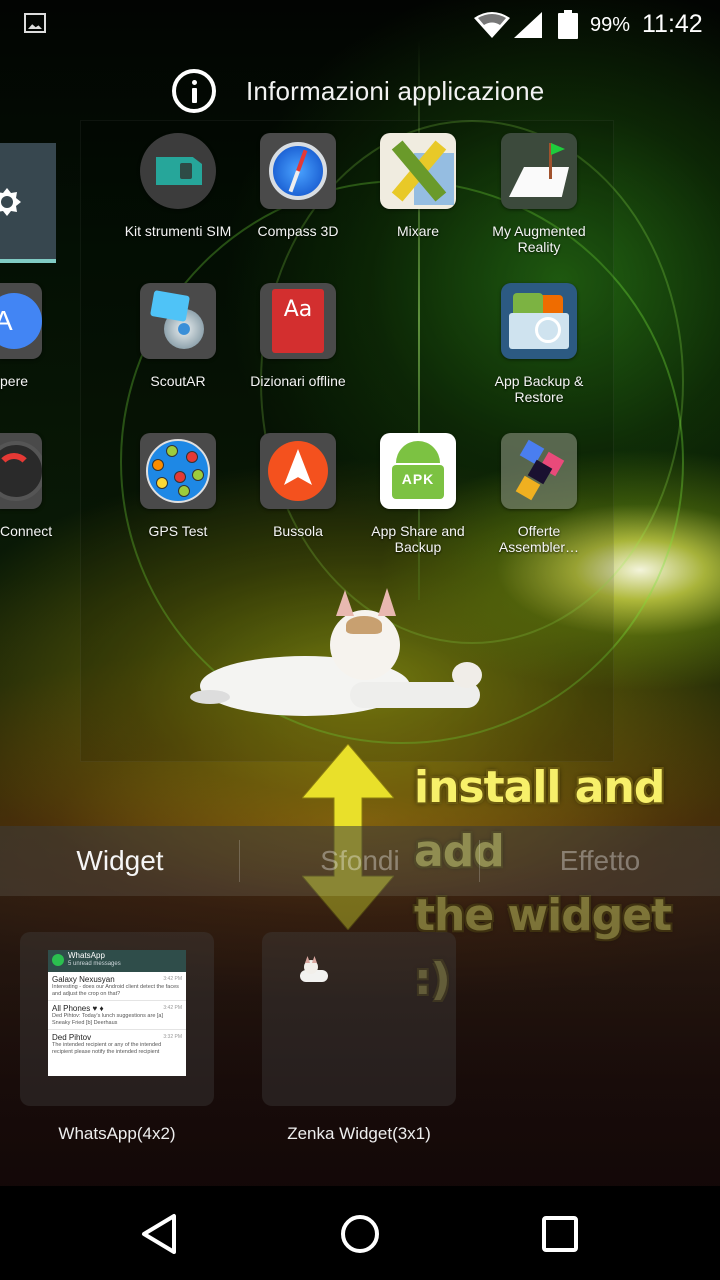 This screenshot has width=720, height=1280. I want to click on dictionary-icon: Aa, so click(298, 321).